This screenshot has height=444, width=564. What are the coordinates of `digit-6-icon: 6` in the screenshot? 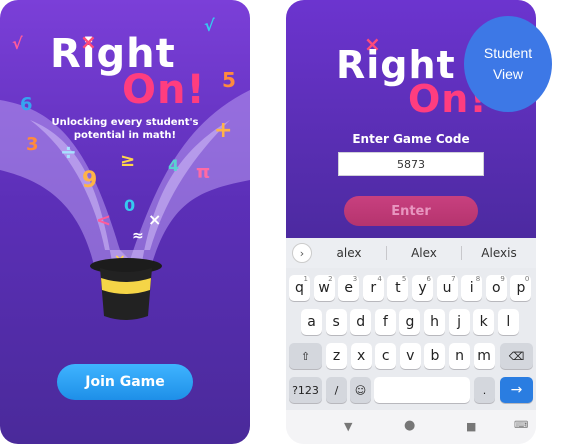 It's located at (26, 104).